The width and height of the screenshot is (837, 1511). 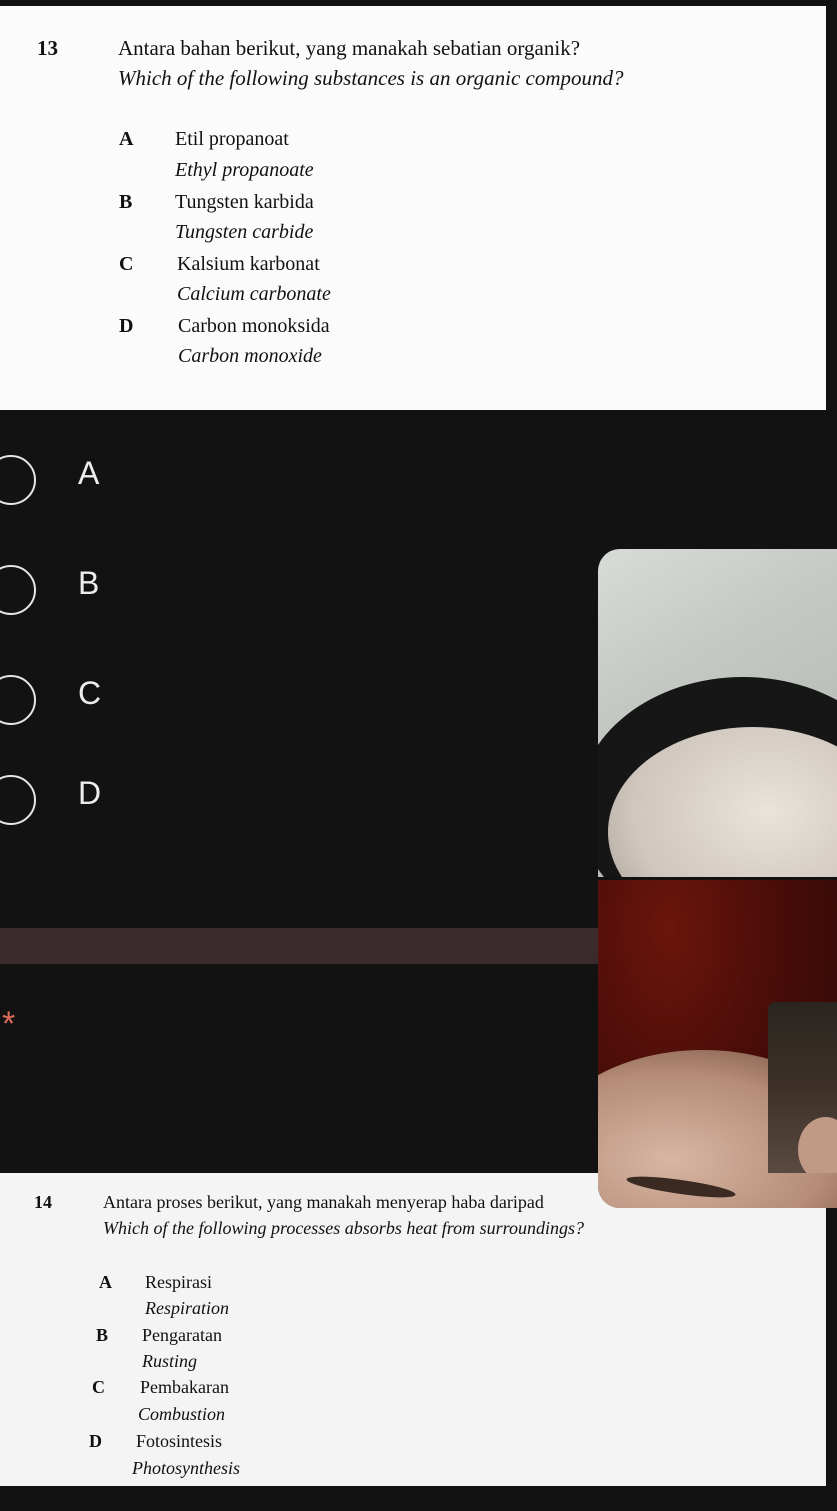 What do you see at coordinates (295, 795) in the screenshot?
I see `answer-choice-d: D` at bounding box center [295, 795].